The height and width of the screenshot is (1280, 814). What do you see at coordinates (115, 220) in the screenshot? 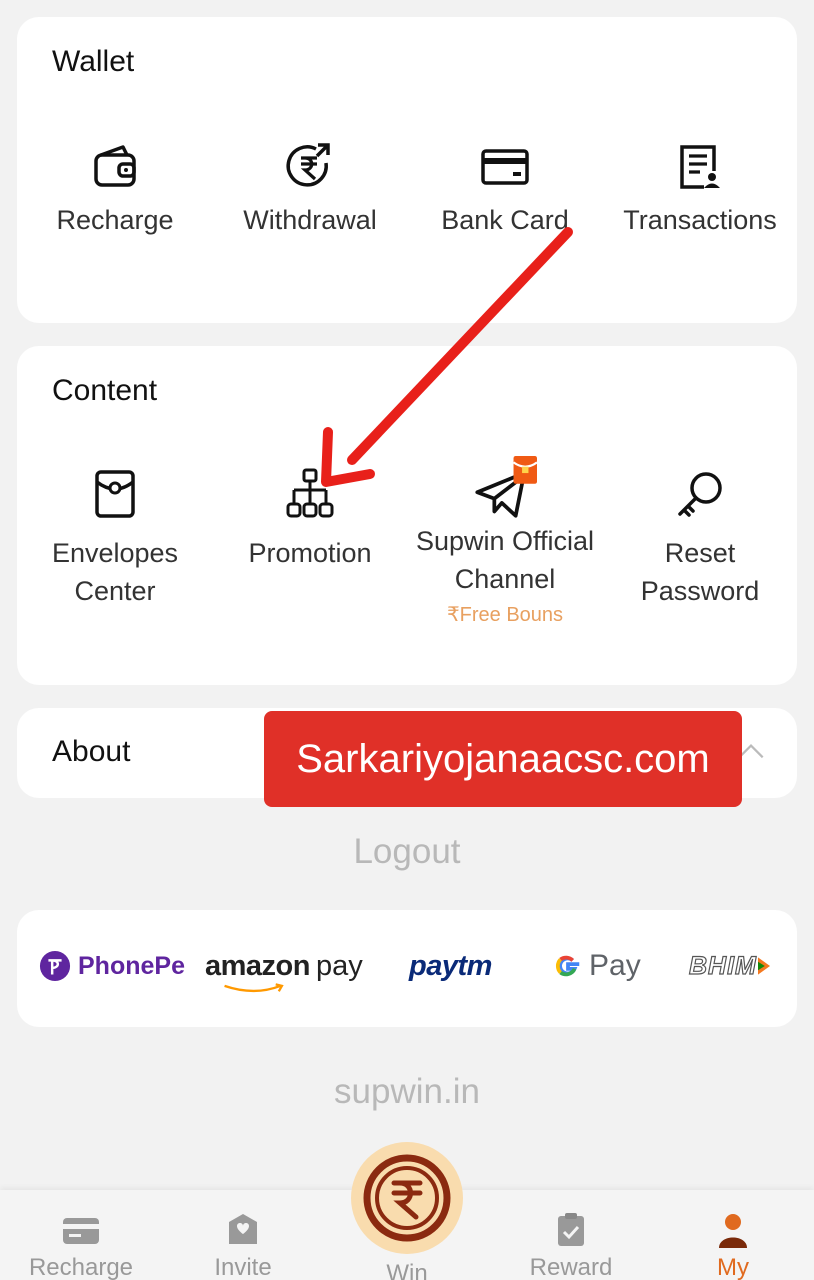
I see `recharge-label: Recharge` at bounding box center [115, 220].